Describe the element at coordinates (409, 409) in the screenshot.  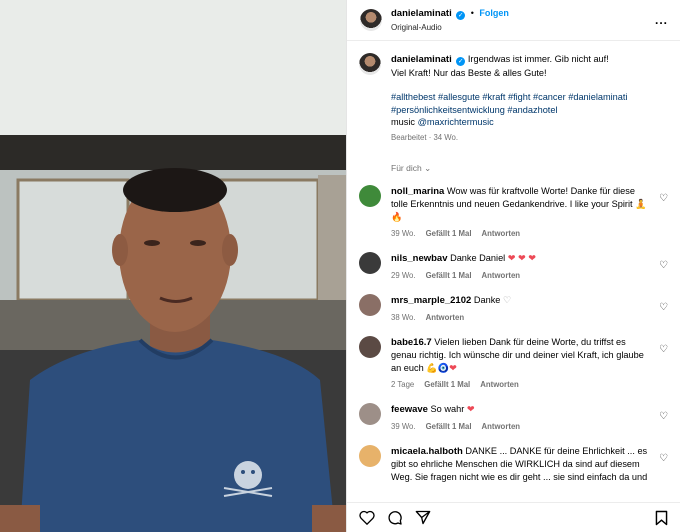
I see `comment-username: feewave` at that location.